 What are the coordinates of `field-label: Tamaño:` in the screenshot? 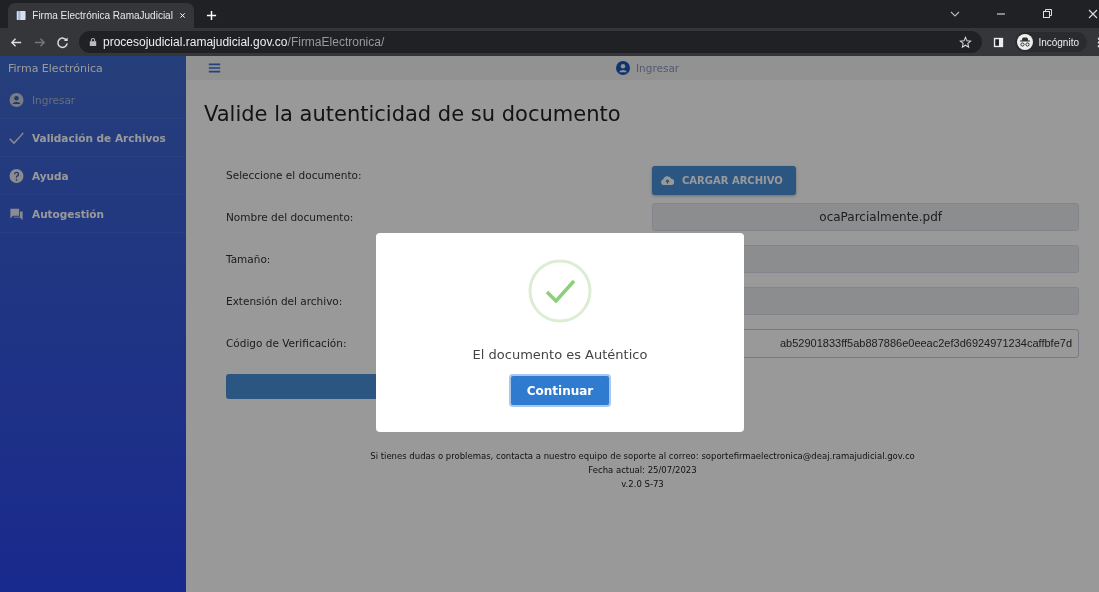 It's located at (249, 259).